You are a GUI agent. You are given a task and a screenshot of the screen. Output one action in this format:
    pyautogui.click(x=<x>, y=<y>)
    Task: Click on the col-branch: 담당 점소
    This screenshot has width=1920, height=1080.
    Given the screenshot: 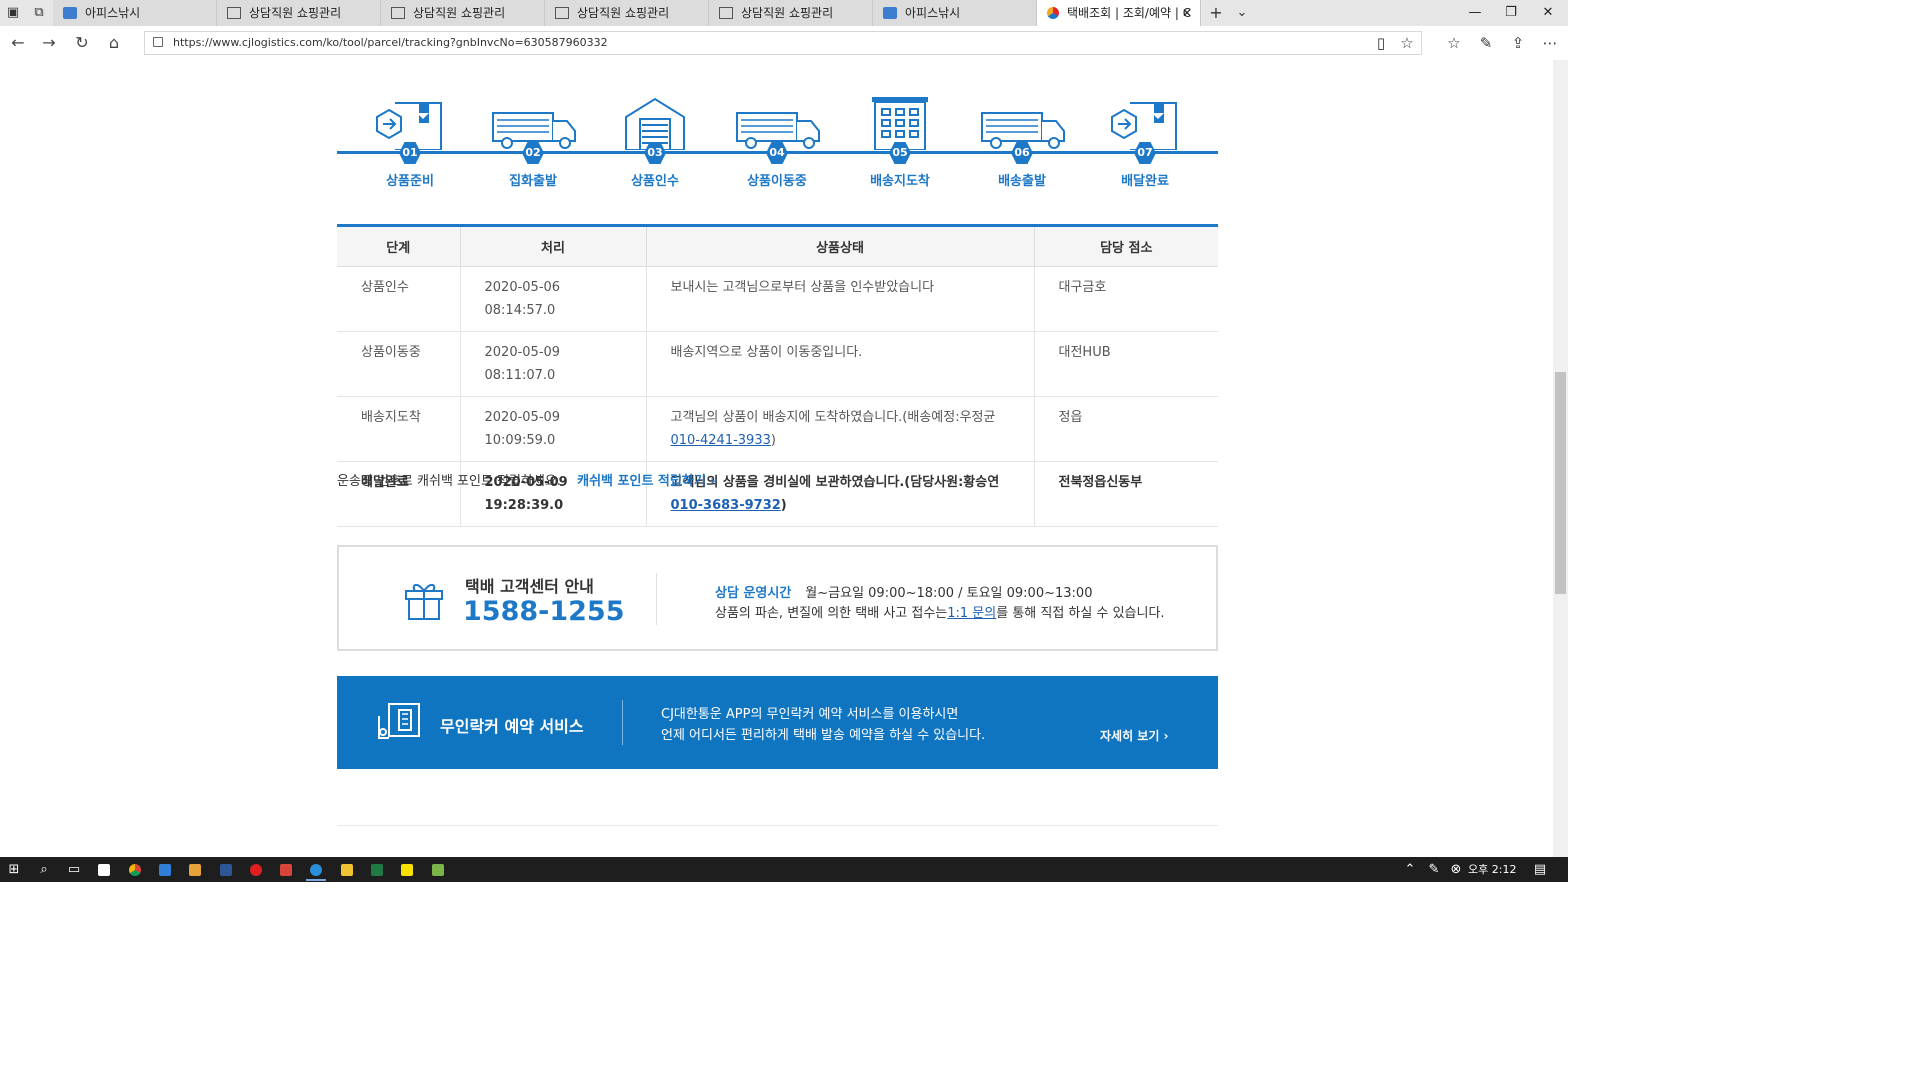 What is the action you would take?
    pyautogui.click(x=1125, y=245)
    